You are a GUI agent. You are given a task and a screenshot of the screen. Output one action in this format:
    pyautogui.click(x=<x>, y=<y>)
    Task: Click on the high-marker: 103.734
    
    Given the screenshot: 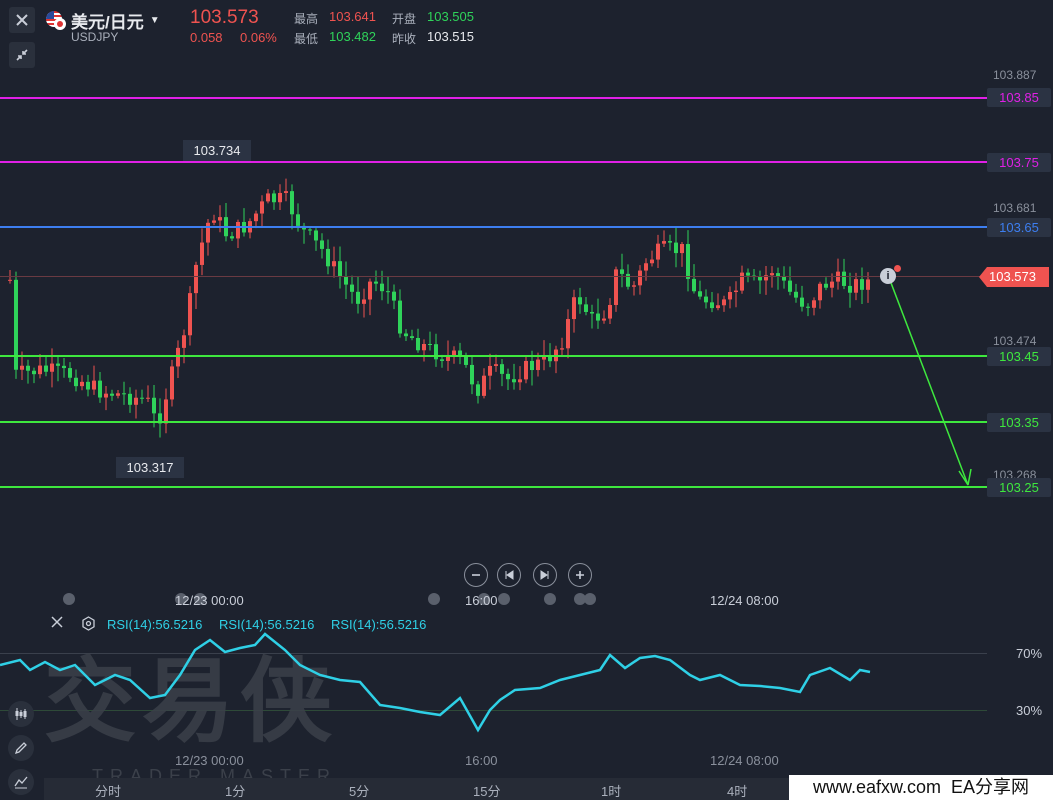 What is the action you would take?
    pyautogui.click(x=217, y=150)
    